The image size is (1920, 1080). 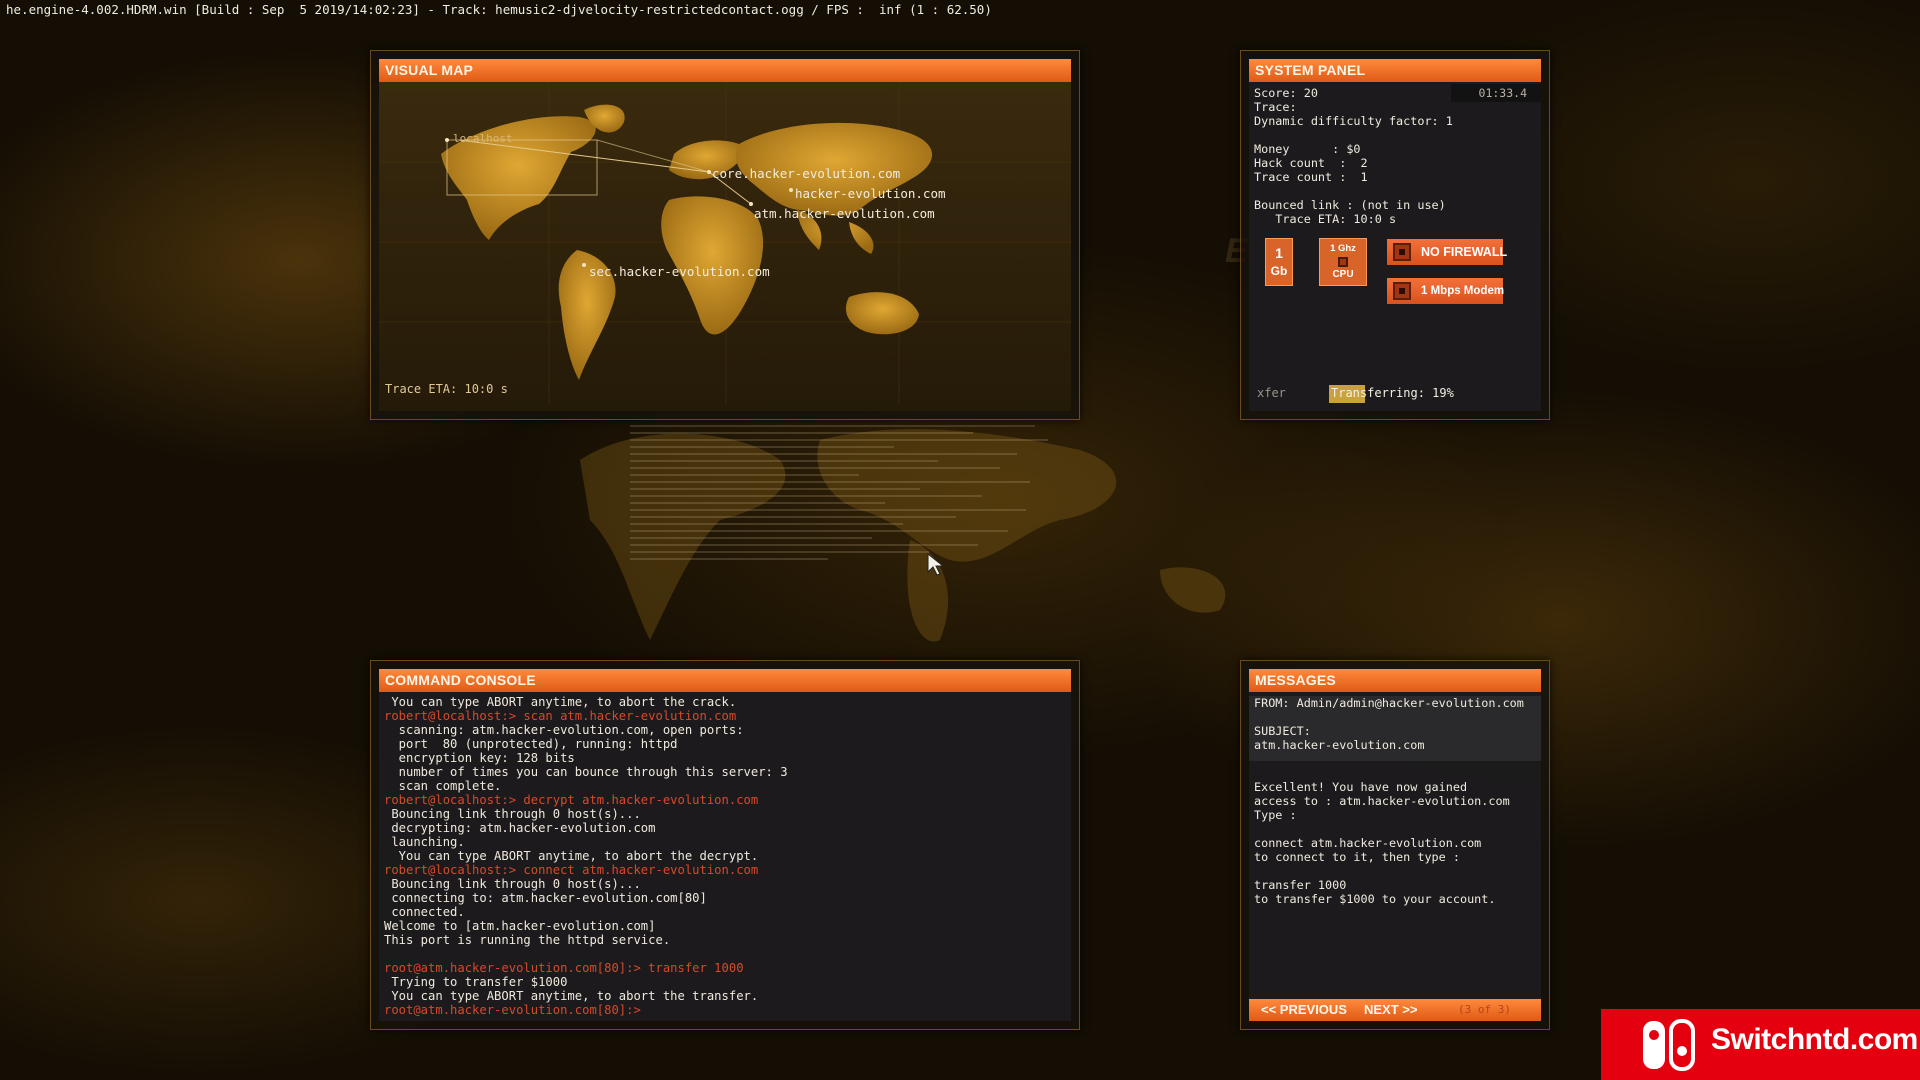 What do you see at coordinates (424, 912) in the screenshot?
I see `console-output-line: connected.` at bounding box center [424, 912].